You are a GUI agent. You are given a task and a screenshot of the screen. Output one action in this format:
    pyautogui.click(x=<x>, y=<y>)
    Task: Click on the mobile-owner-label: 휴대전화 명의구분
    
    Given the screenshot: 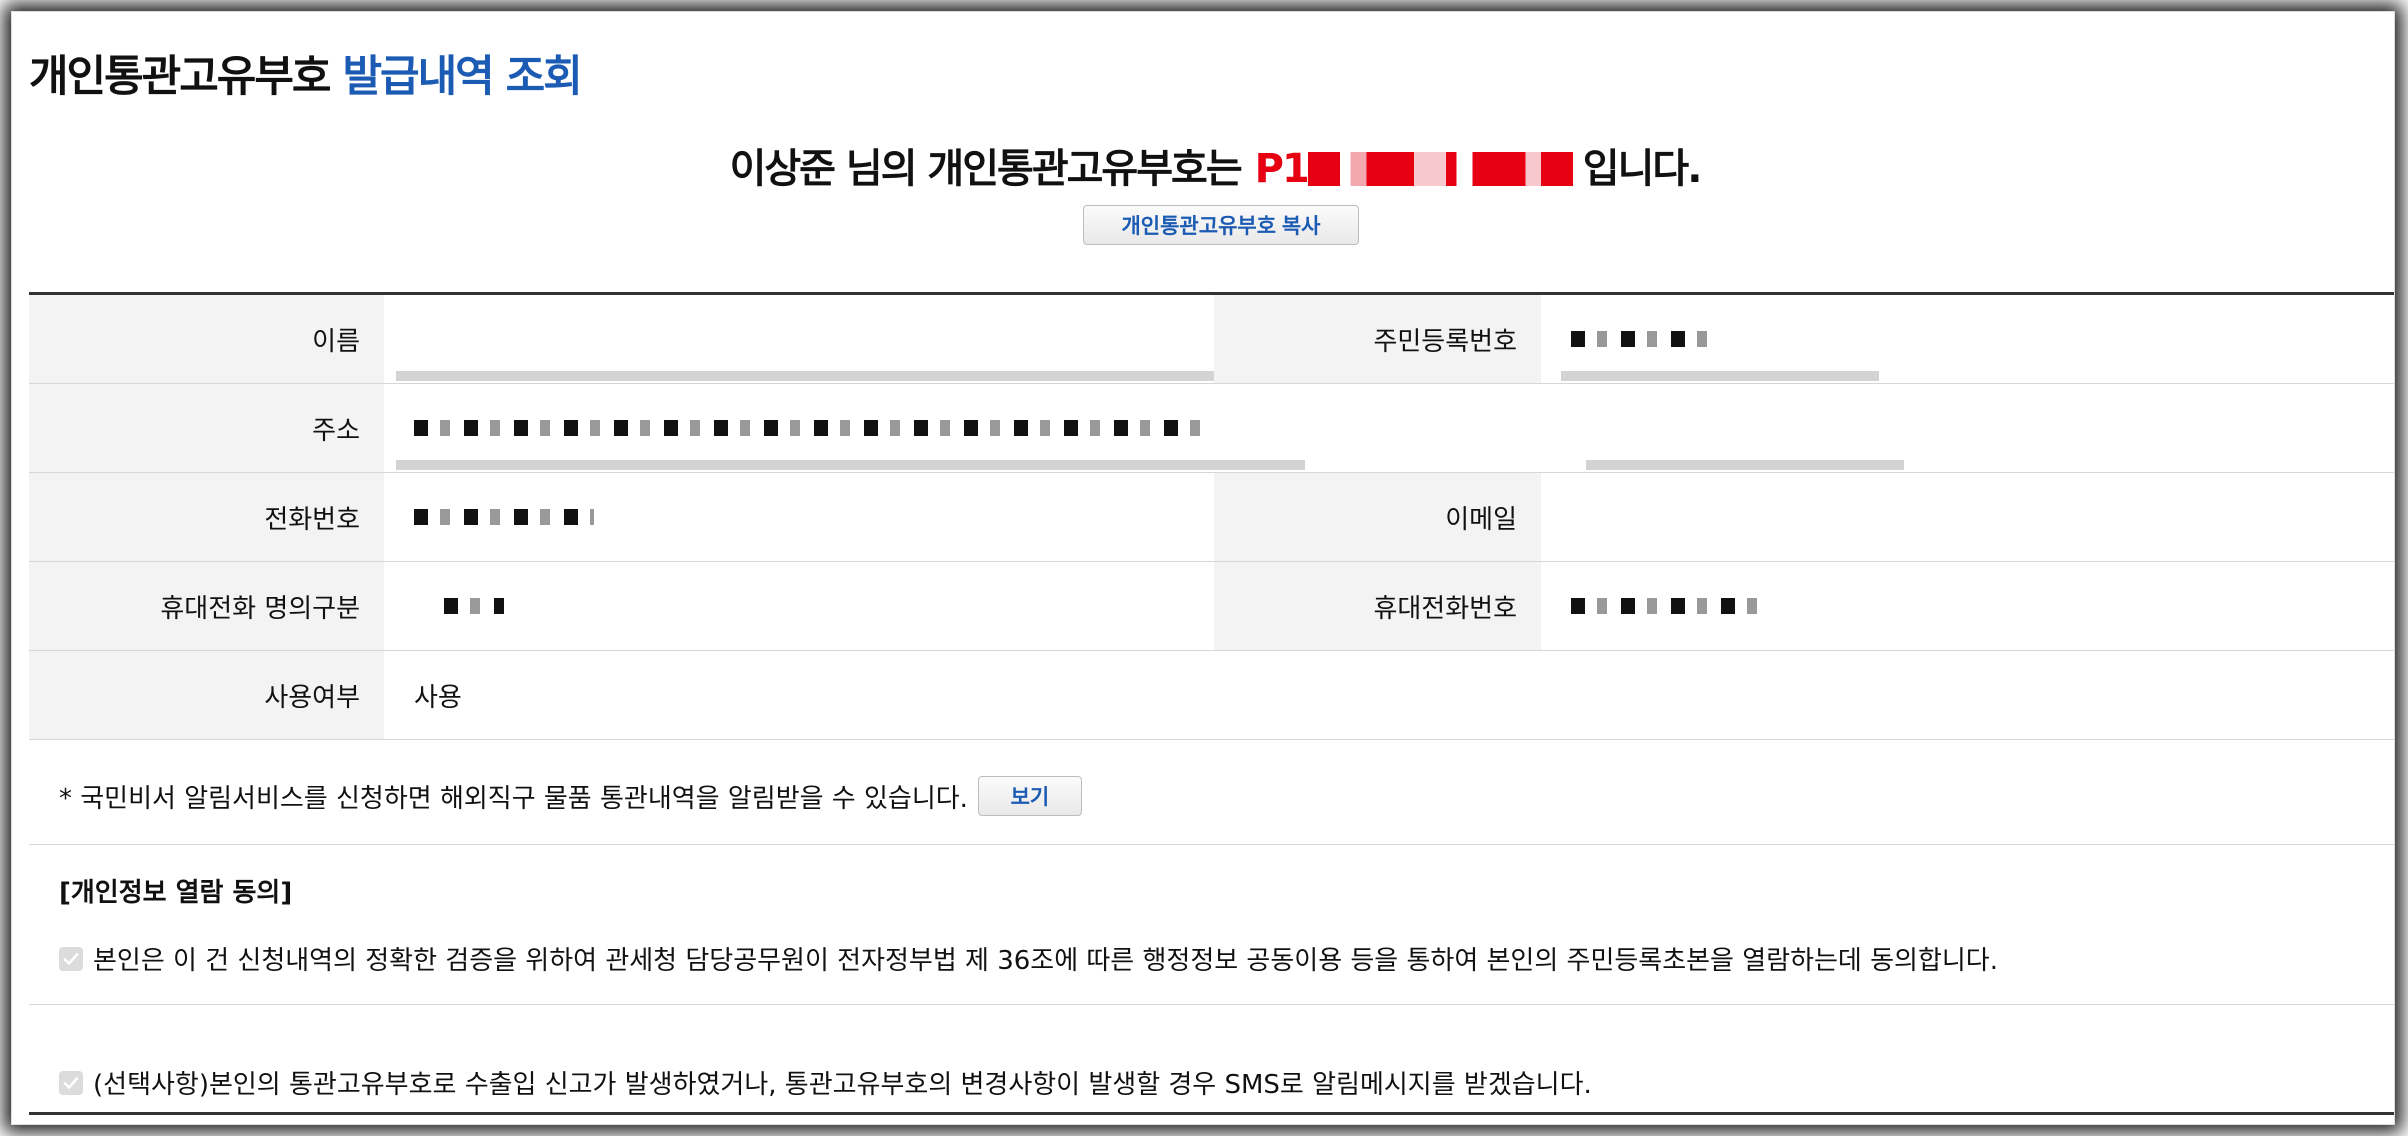 What is the action you would take?
    pyautogui.click(x=206, y=606)
    